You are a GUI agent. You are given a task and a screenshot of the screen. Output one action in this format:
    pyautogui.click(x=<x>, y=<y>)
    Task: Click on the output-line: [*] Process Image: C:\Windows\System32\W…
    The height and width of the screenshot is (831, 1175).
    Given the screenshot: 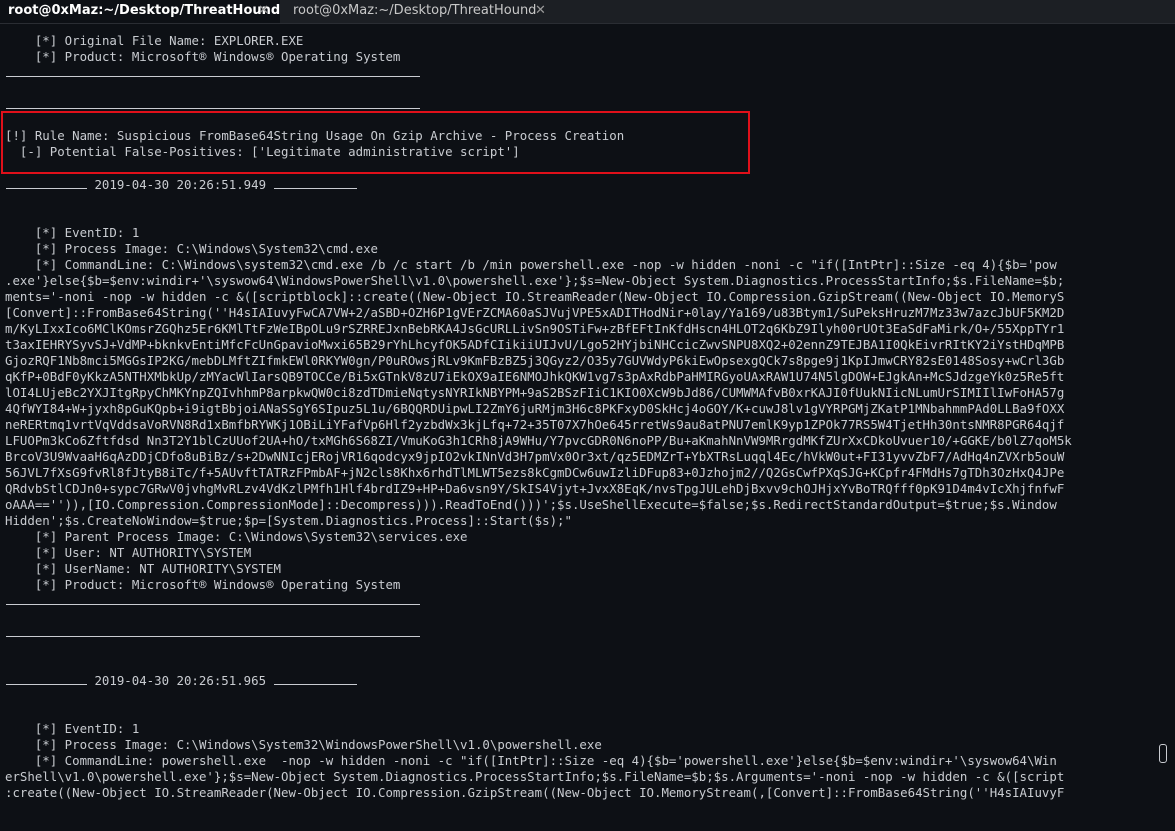 What is the action you would take?
    pyautogui.click(x=303, y=744)
    